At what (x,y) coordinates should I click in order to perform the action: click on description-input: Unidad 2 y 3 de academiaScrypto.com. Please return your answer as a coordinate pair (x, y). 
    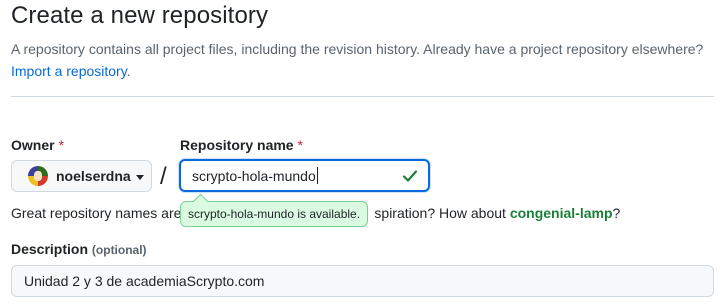
    Looking at the image, I should click on (362, 281).